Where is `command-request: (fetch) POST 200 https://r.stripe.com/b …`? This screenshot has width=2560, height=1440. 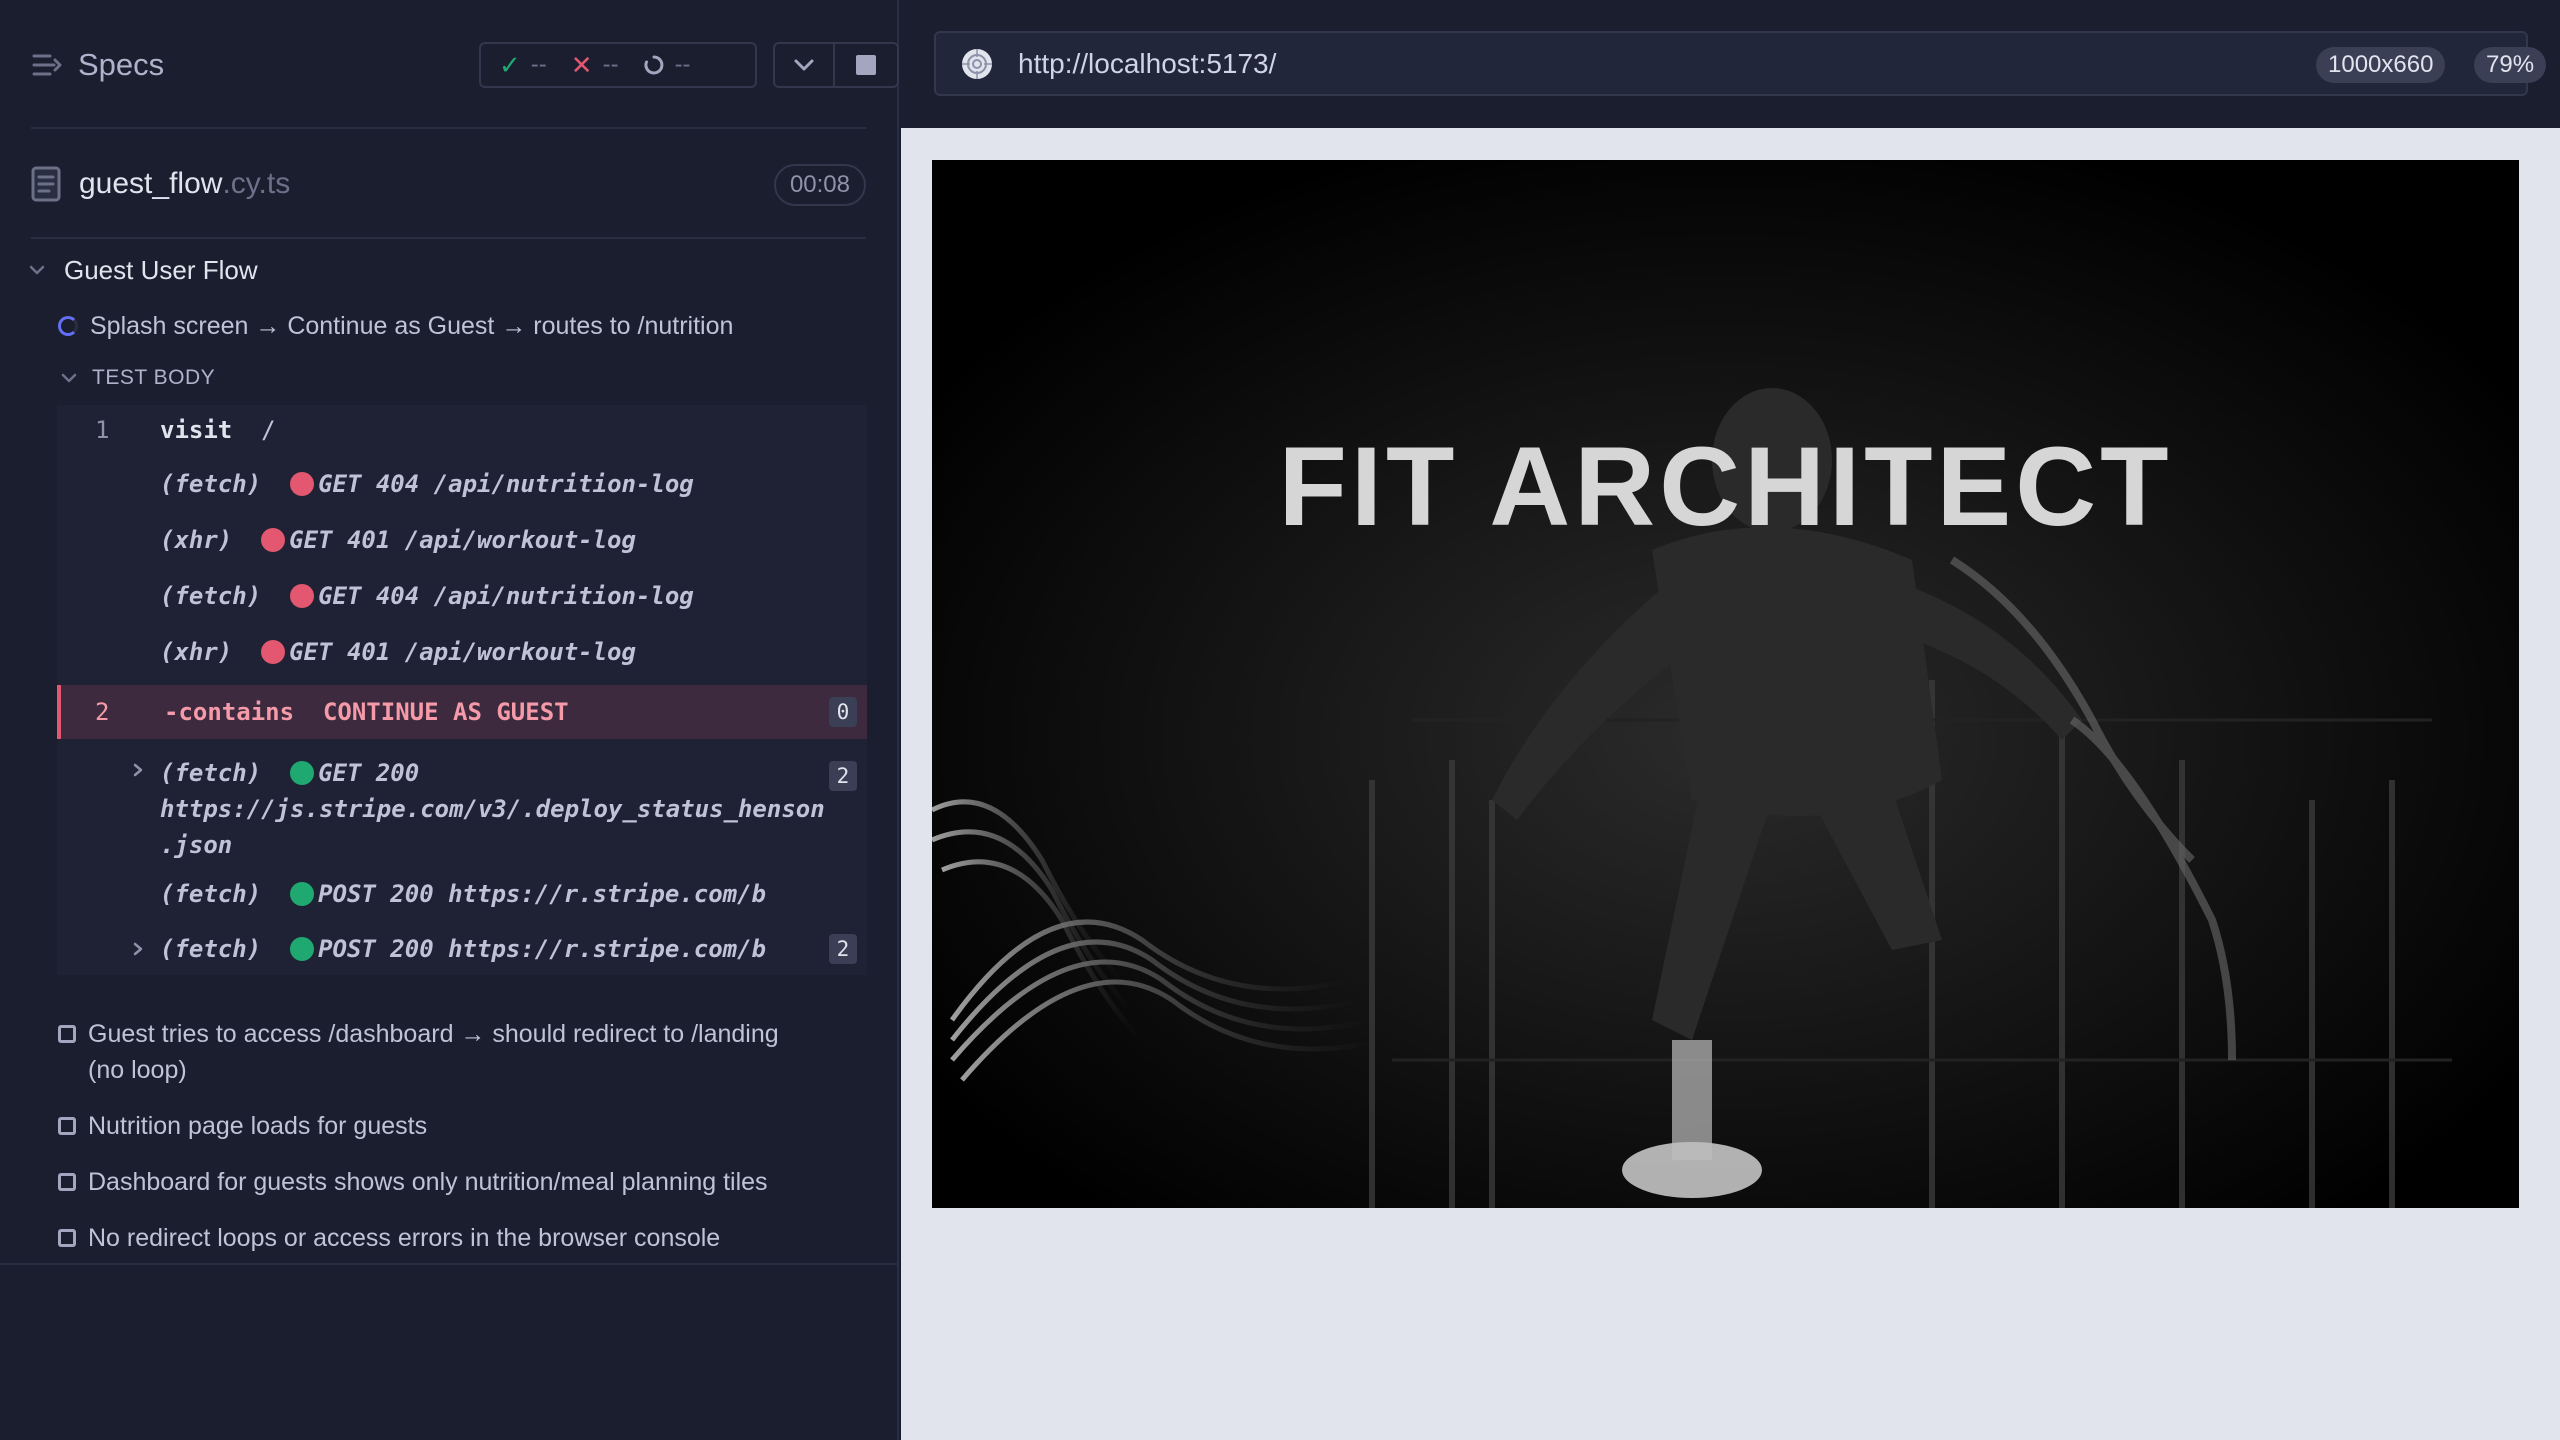
command-request: (fetch) POST 200 https://r.stripe.com/b … is located at coordinates (462, 949).